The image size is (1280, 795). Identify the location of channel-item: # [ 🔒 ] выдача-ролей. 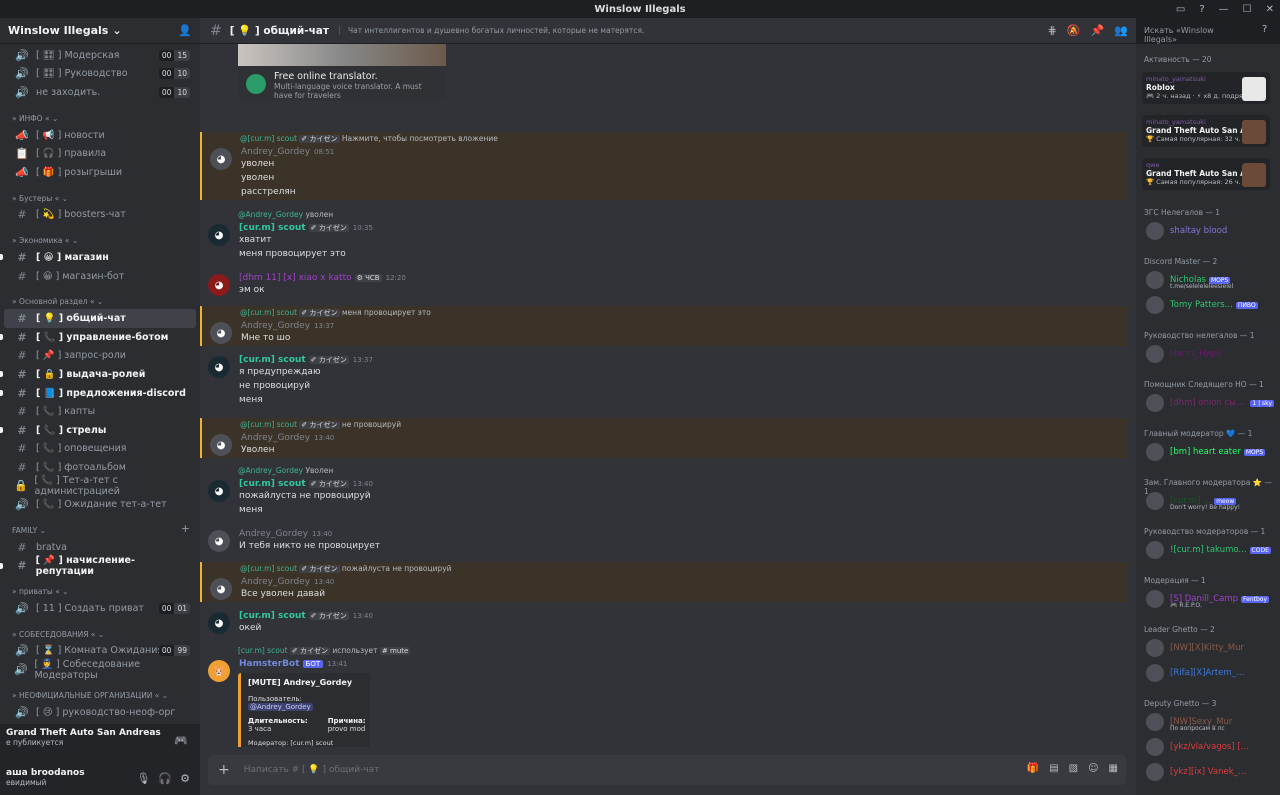
(98, 374).